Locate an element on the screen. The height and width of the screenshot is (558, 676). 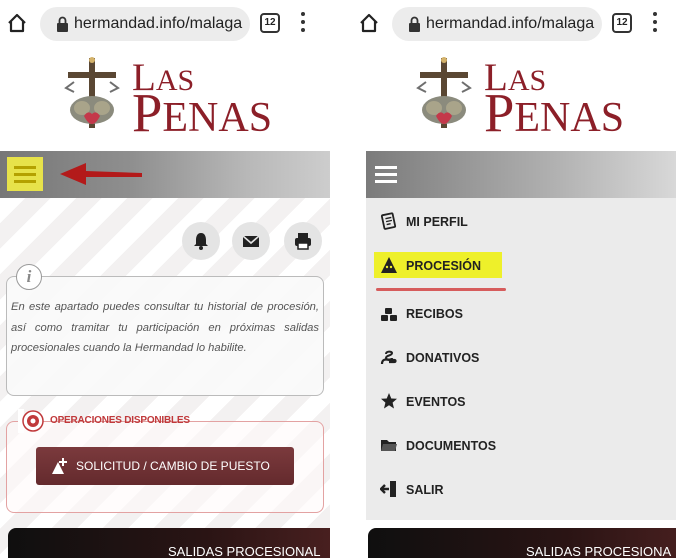
active-item-underline is located at coordinates (441, 289).